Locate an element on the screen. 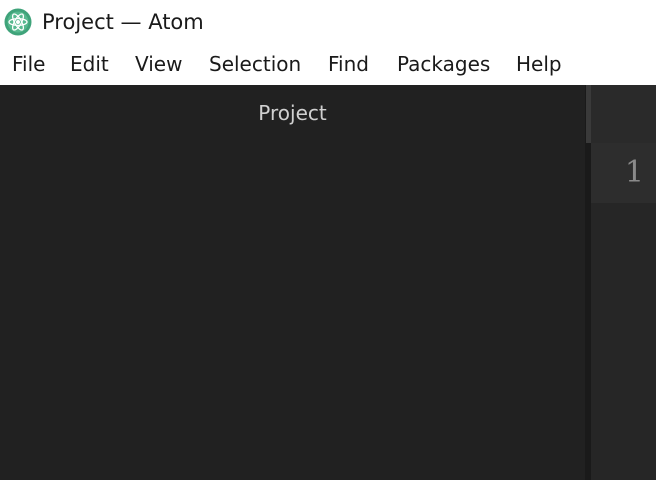 The image size is (656, 480). line-number: 1 is located at coordinates (634, 172).